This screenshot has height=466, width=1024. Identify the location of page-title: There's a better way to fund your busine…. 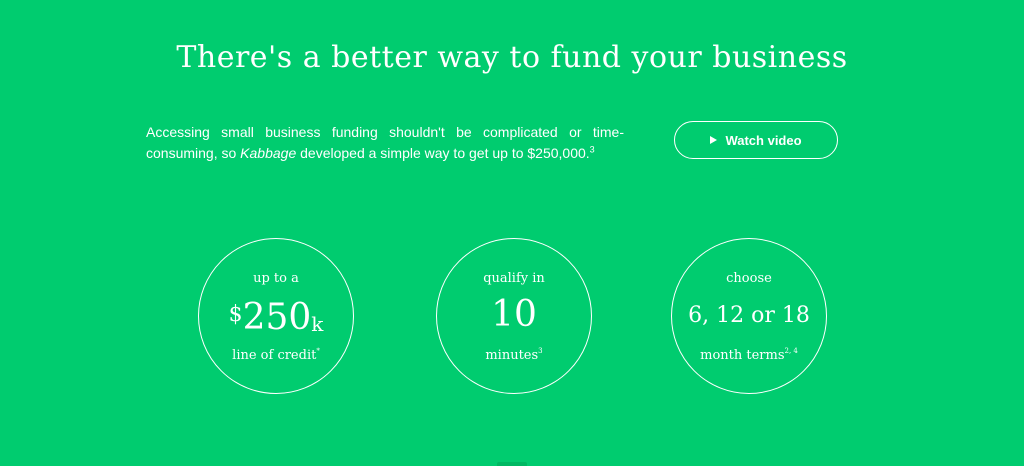
(512, 57).